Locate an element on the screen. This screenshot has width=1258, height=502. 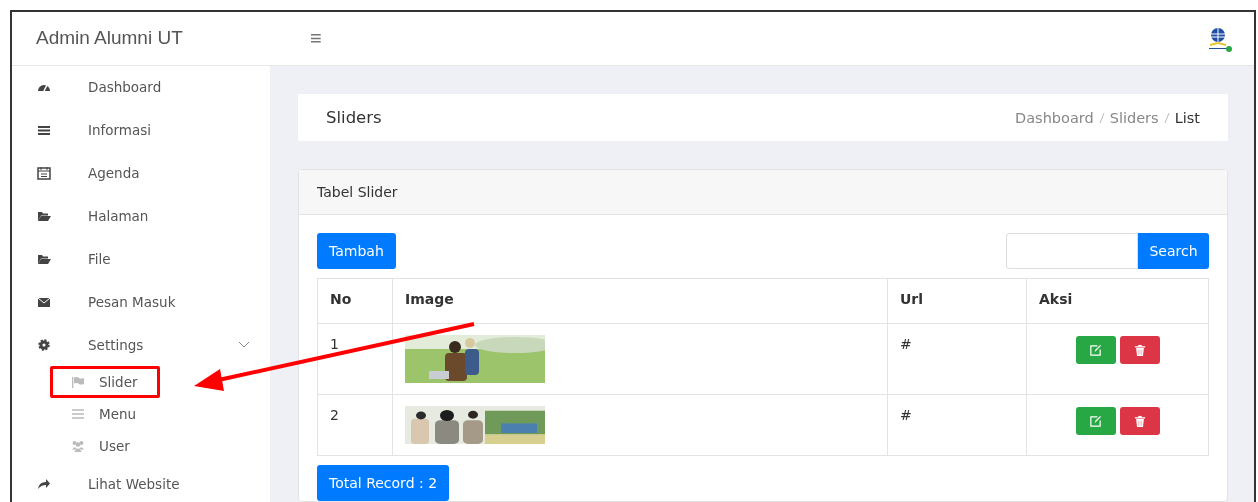
sidebar-subitem: Slider is located at coordinates (105, 382).